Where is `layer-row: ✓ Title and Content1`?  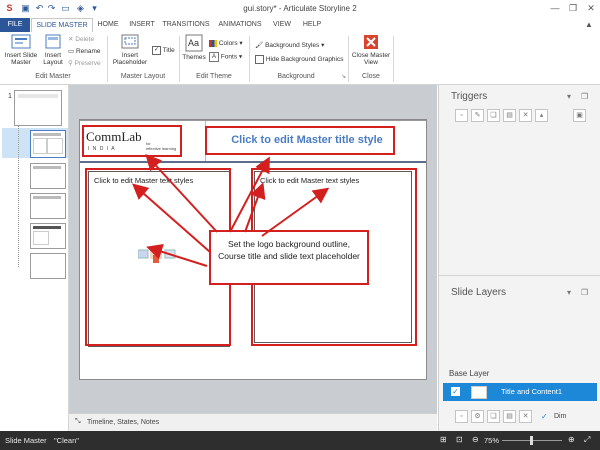
layer-row: ✓ Title and Content1 is located at coordinates (520, 392).